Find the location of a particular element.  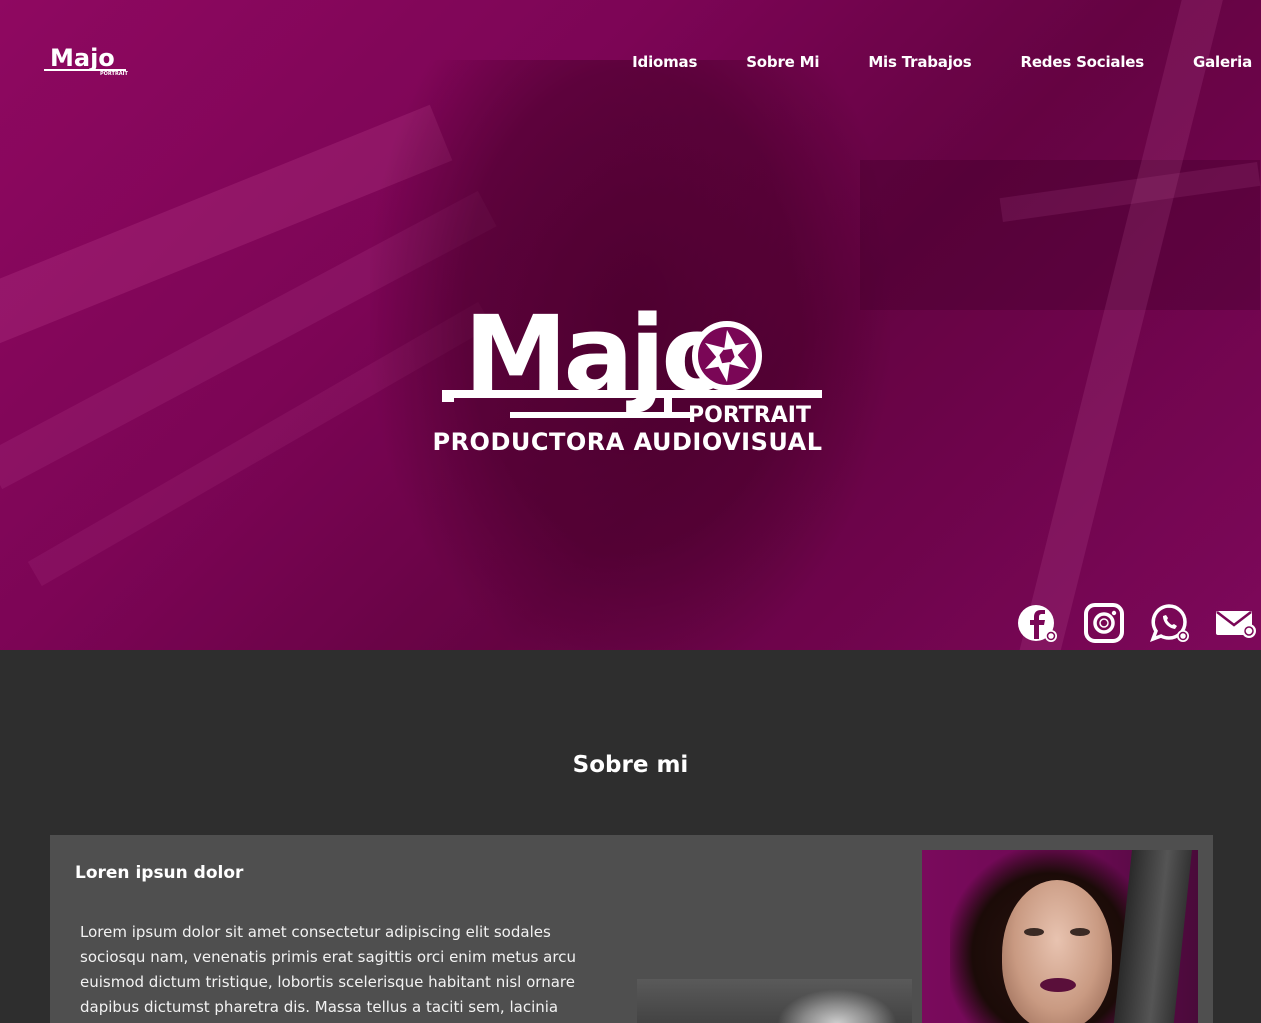

about-photo-bw is located at coordinates (774, 1001).